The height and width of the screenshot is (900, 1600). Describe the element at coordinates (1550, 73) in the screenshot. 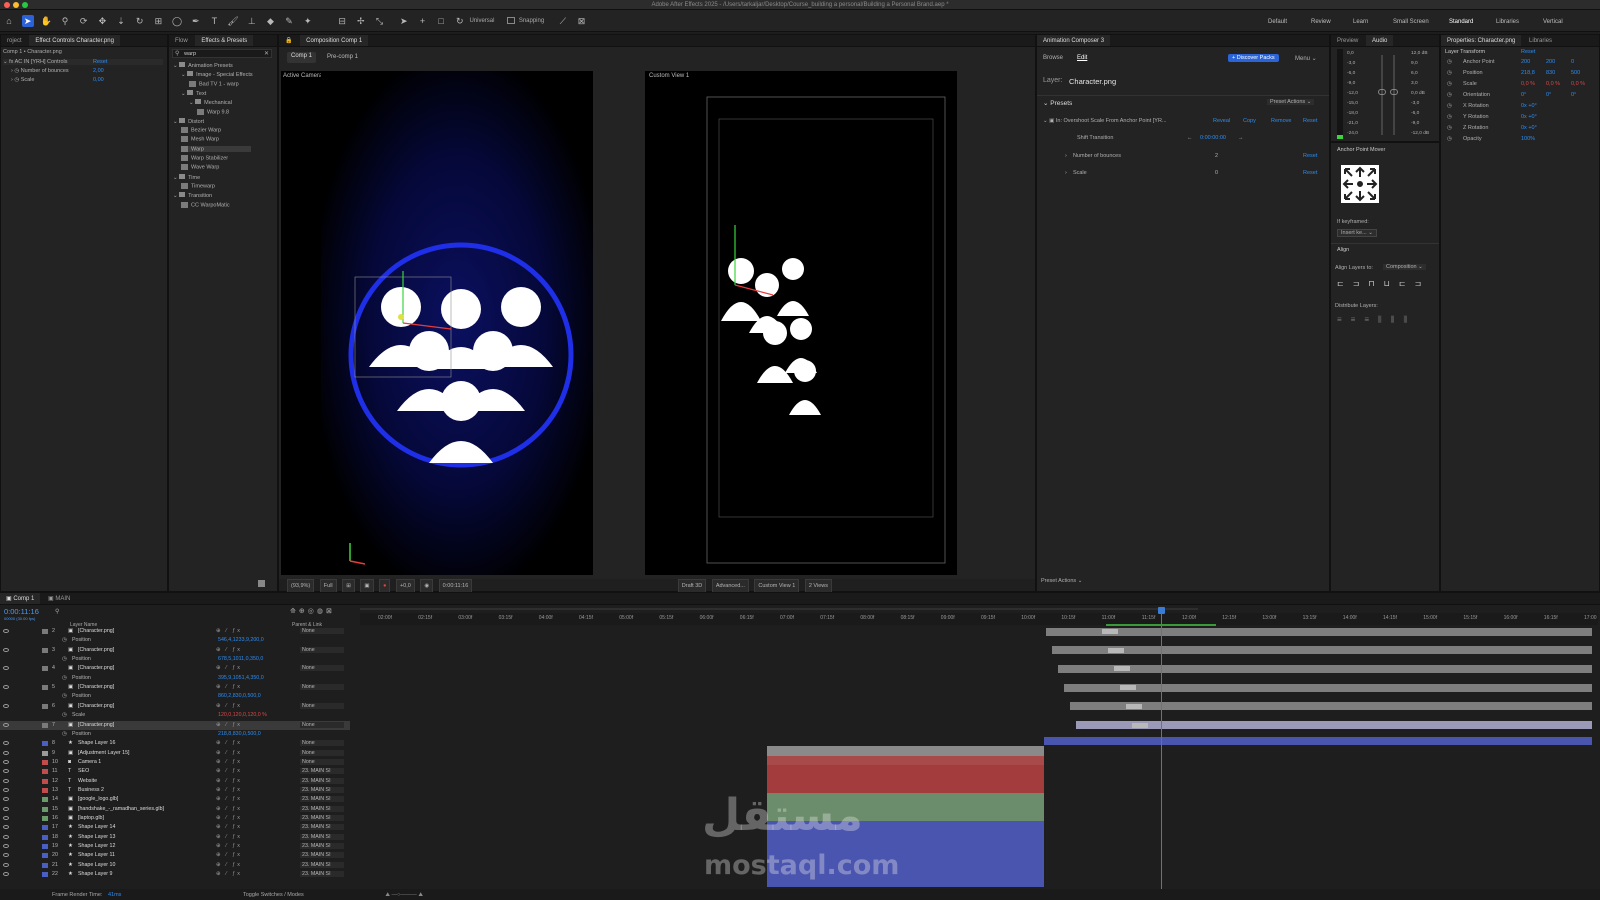

I see `transform-prop-value: 830` at that location.